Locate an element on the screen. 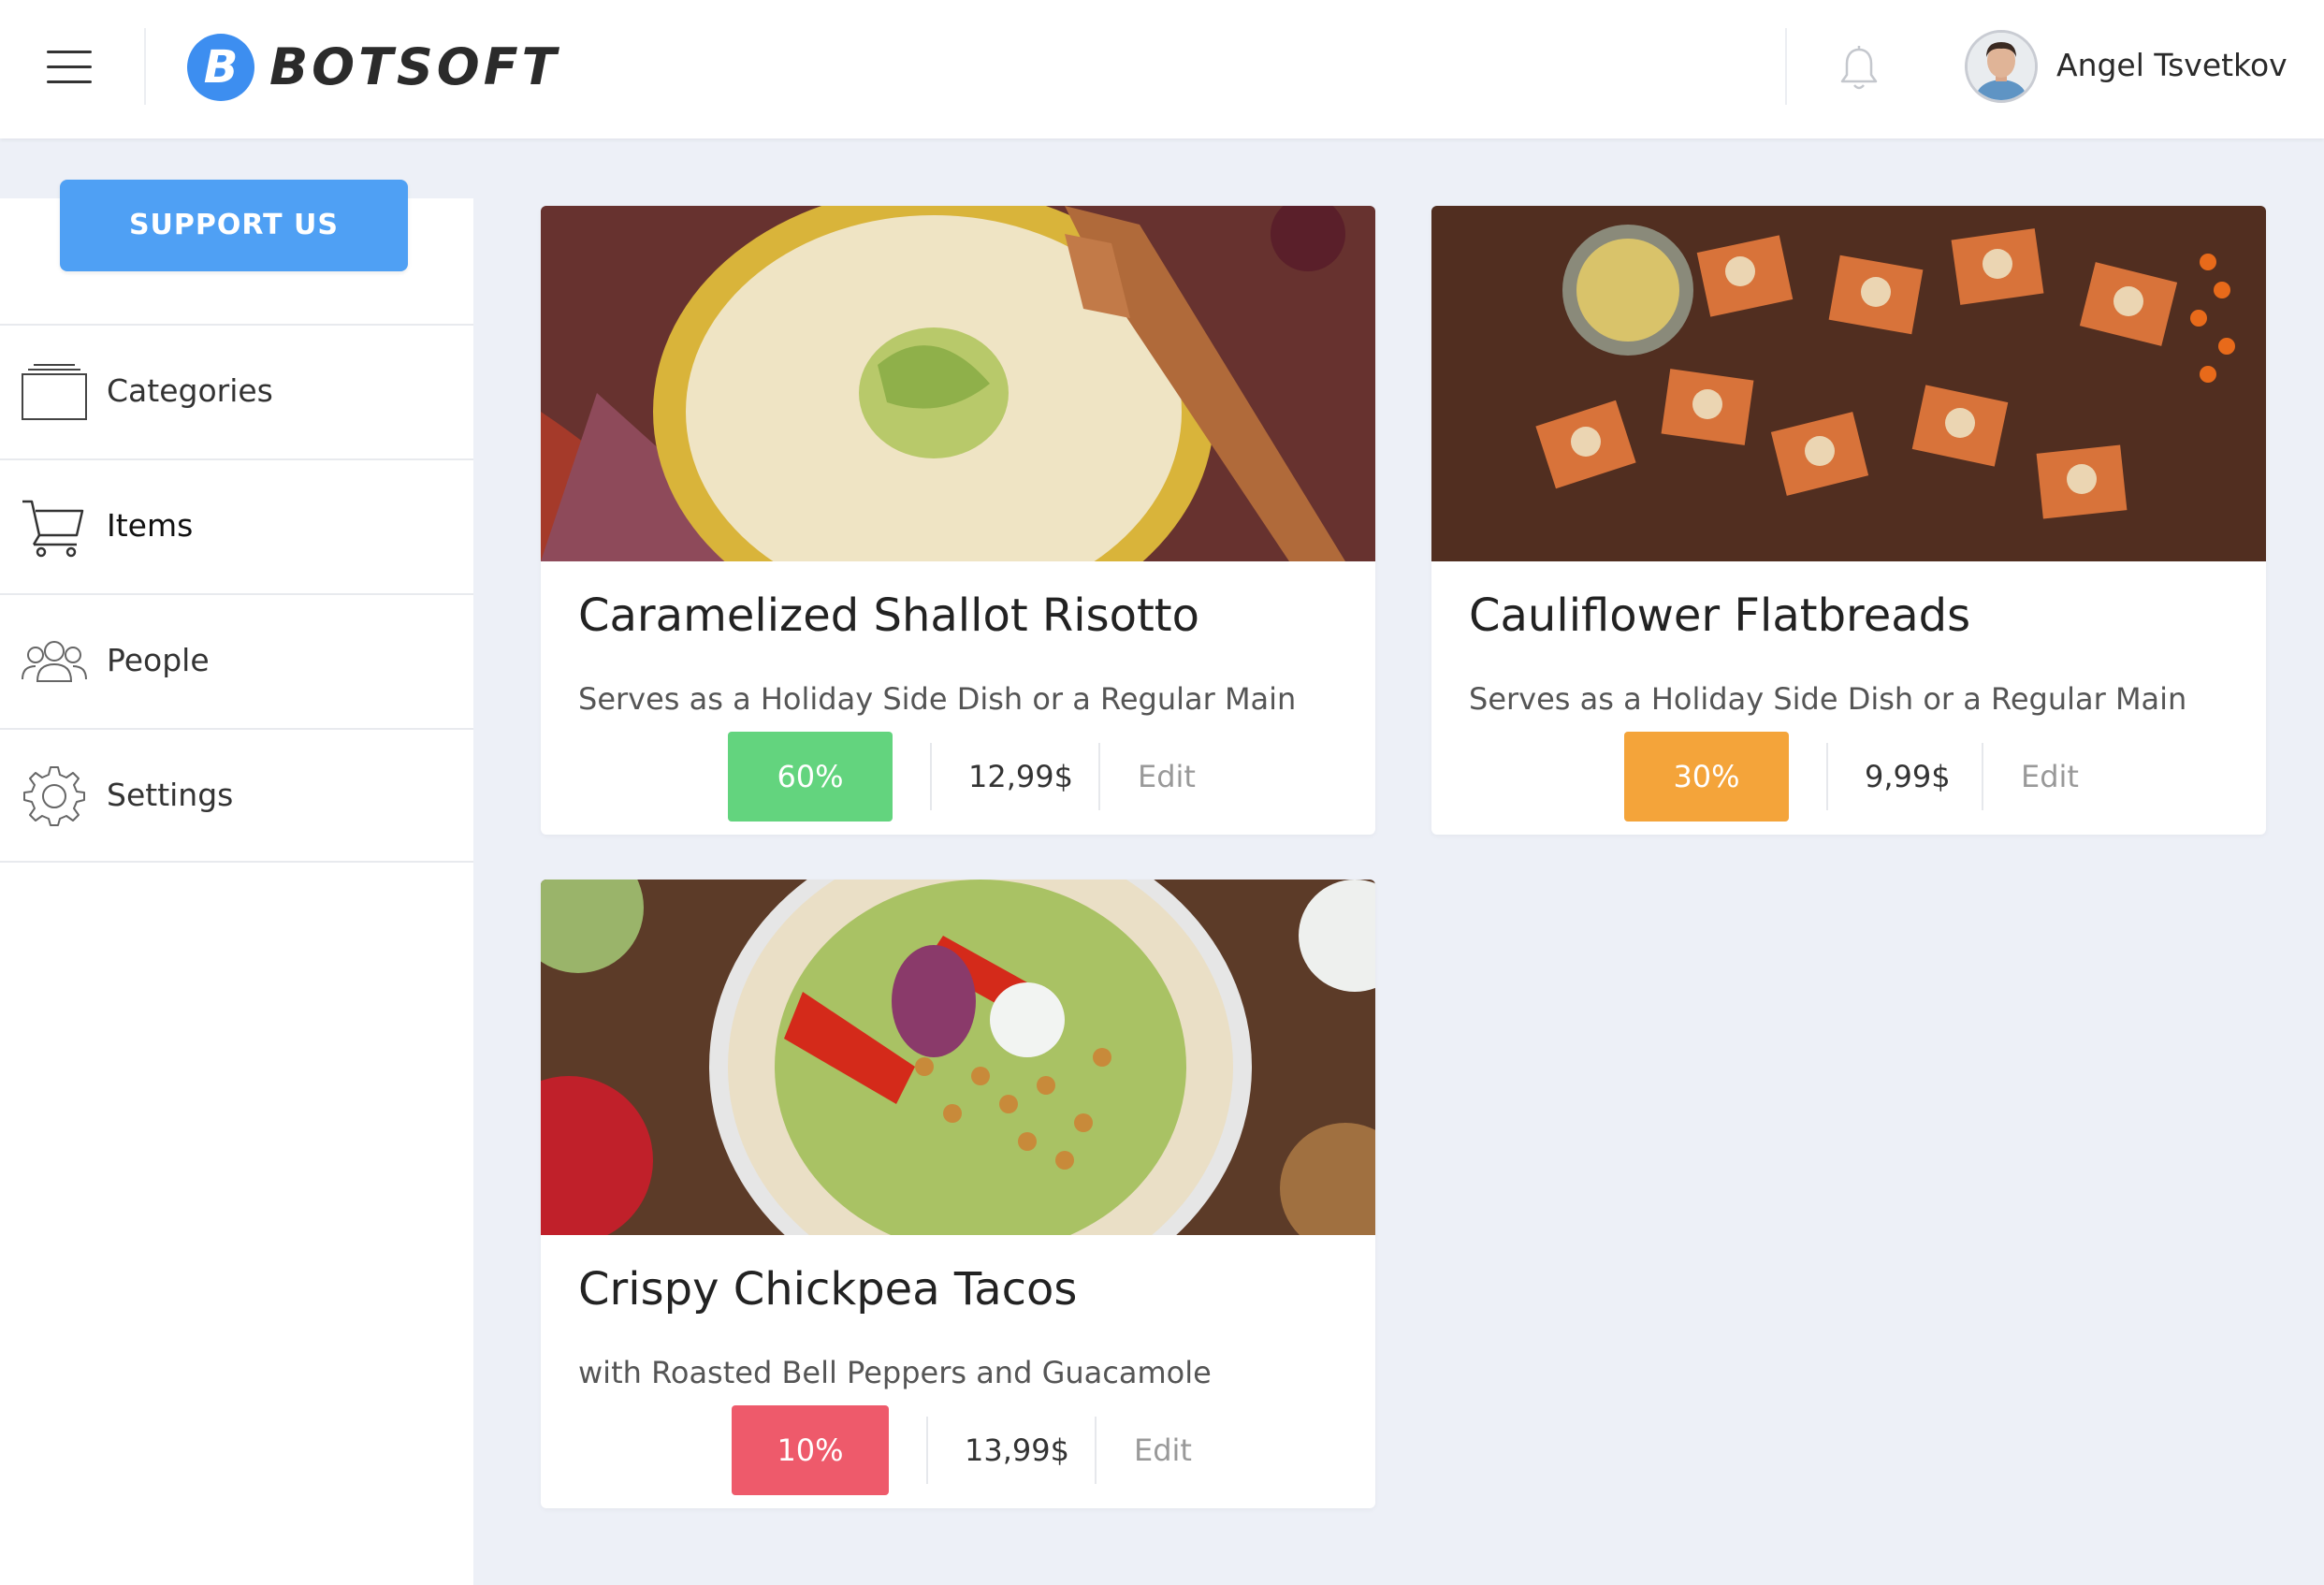 The width and height of the screenshot is (2324, 1585). avatar is located at coordinates (2002, 66).